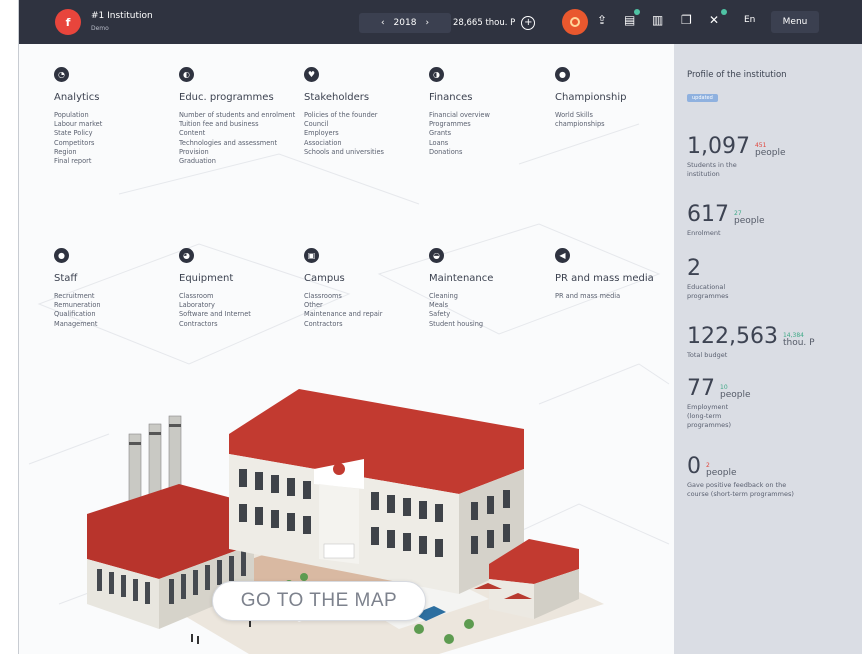 The height and width of the screenshot is (654, 862). Describe the element at coordinates (491, 97) in the screenshot. I see `category-title: Finances` at that location.